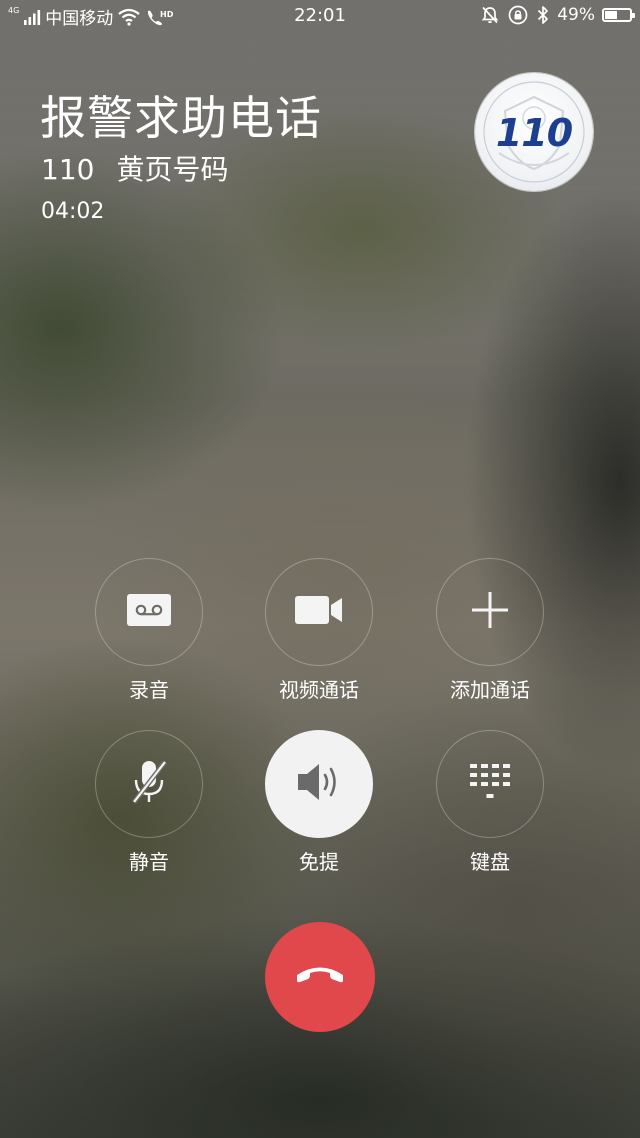 This screenshot has width=640, height=1138. I want to click on dialpad-label: 键盘, so click(490, 862).